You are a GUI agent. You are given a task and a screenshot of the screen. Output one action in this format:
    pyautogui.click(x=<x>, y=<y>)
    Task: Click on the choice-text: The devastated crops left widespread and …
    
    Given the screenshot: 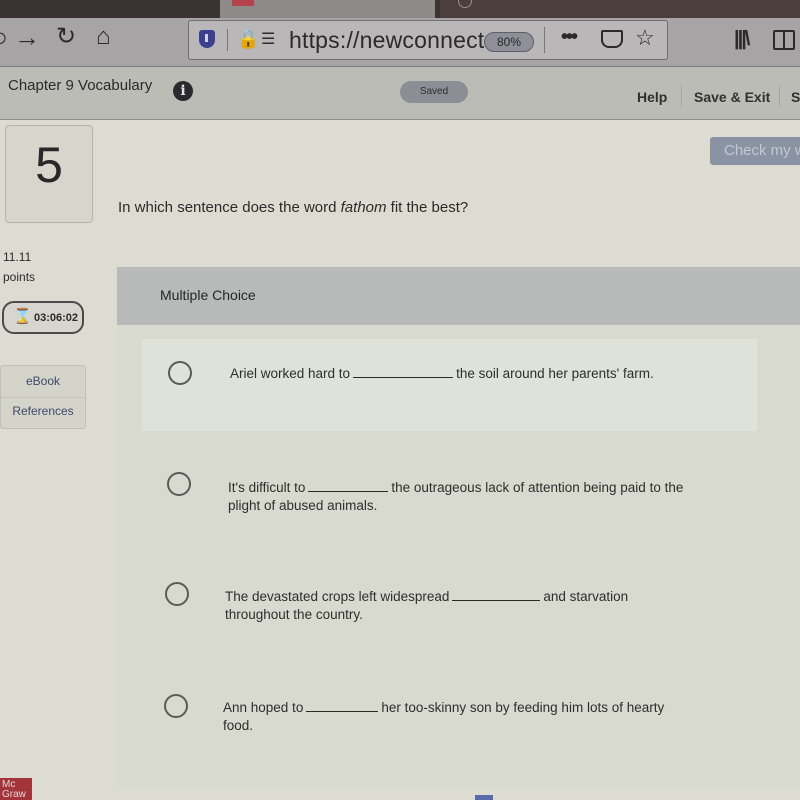 What is the action you would take?
    pyautogui.click(x=455, y=606)
    